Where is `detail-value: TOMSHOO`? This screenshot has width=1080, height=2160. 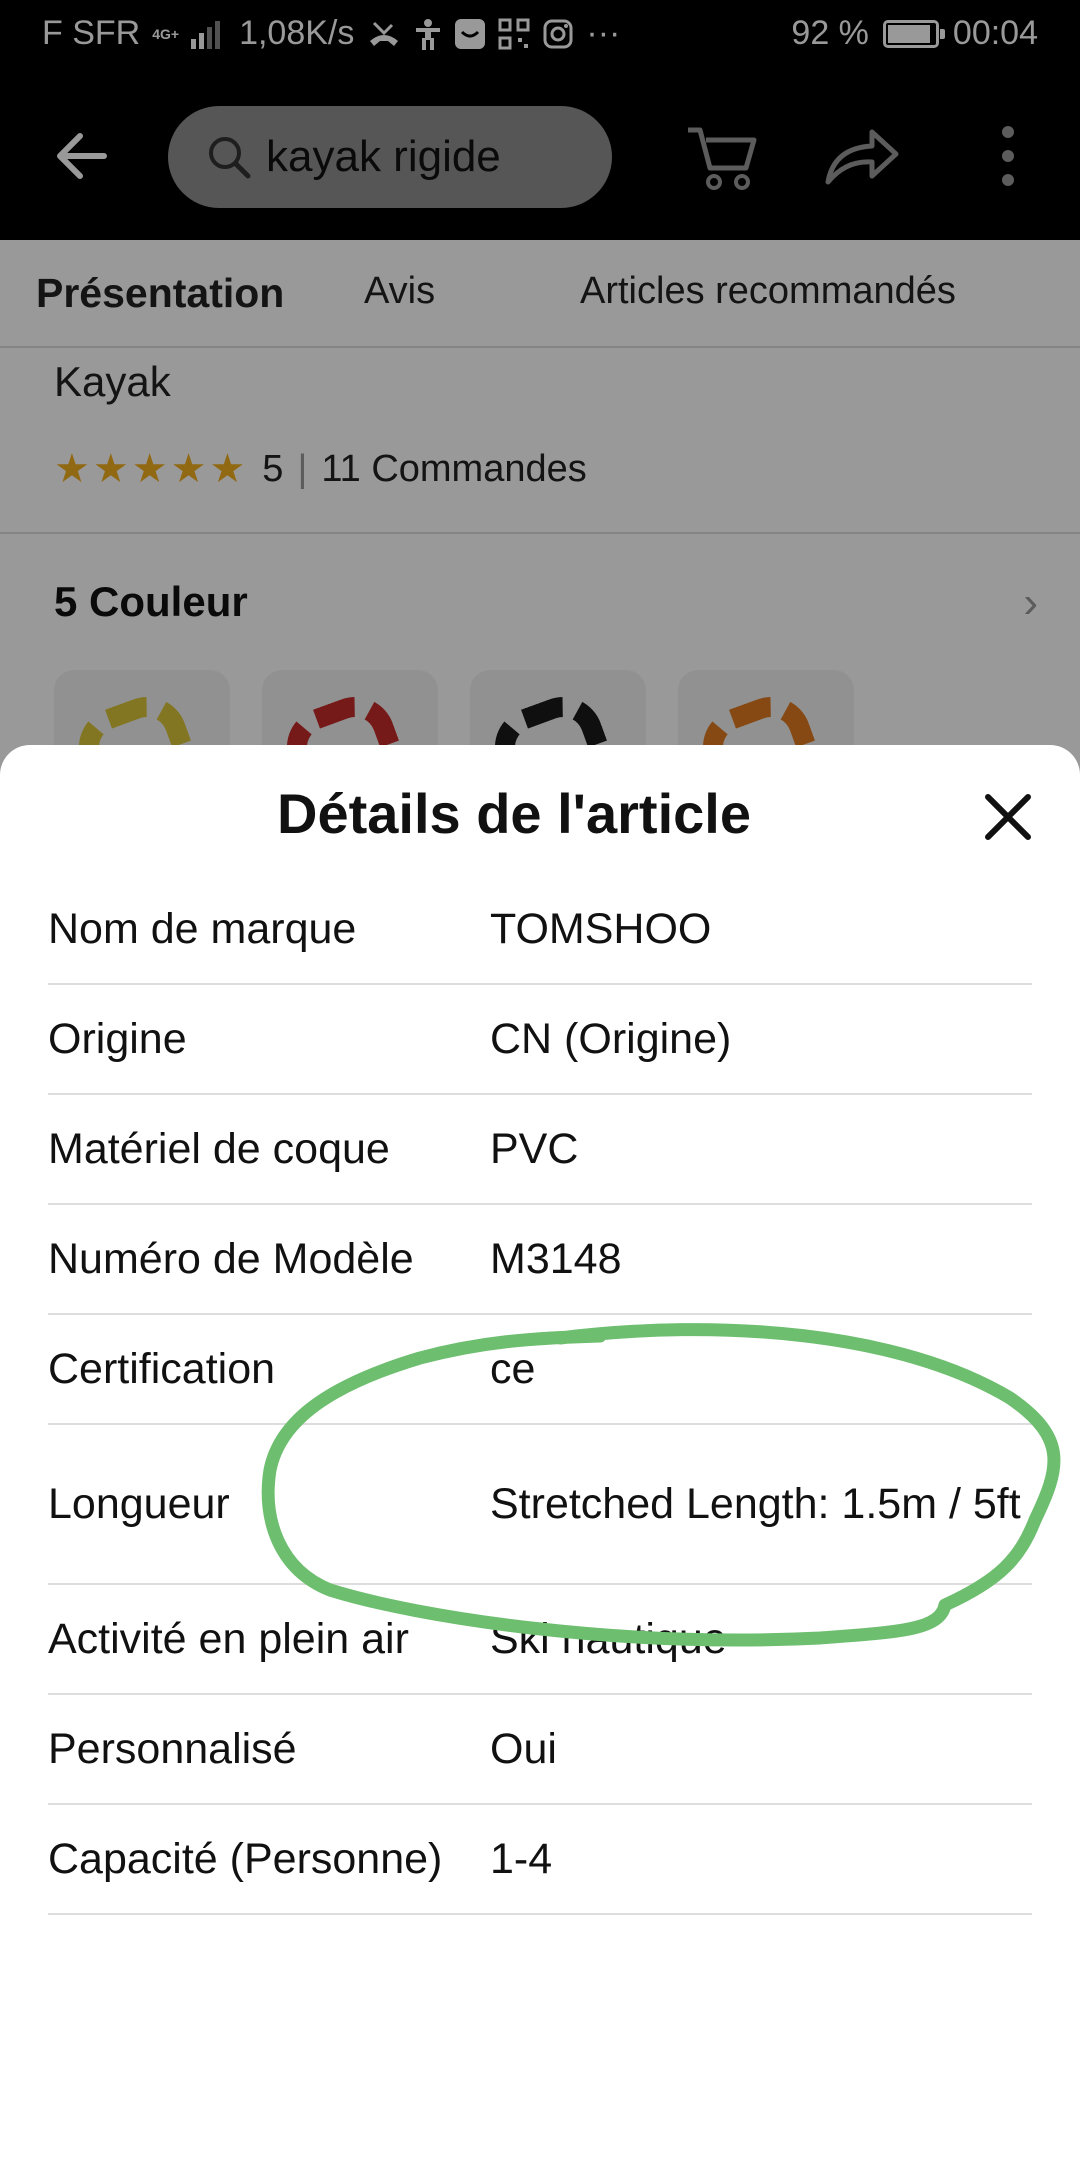
detail-value: TOMSHOO is located at coordinates (601, 929).